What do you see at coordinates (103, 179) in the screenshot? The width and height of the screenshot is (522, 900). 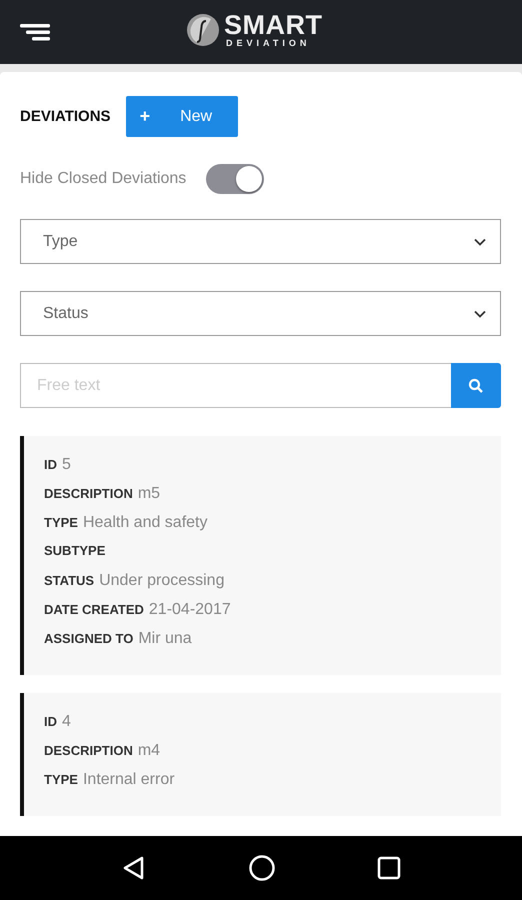 I see `toggle-label: Hide Closed Deviations` at bounding box center [103, 179].